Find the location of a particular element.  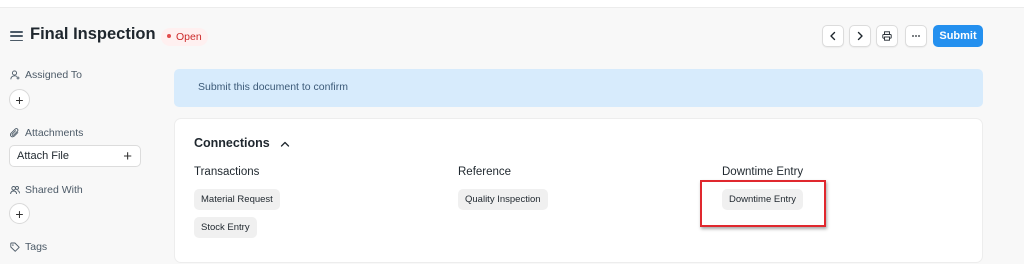

status-badge: Open is located at coordinates (184, 37).